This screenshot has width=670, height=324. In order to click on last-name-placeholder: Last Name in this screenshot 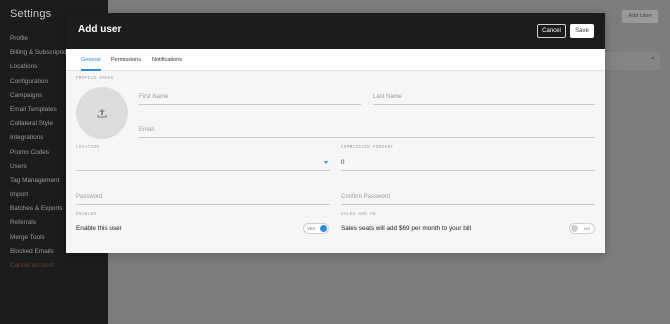, I will do `click(388, 97)`.